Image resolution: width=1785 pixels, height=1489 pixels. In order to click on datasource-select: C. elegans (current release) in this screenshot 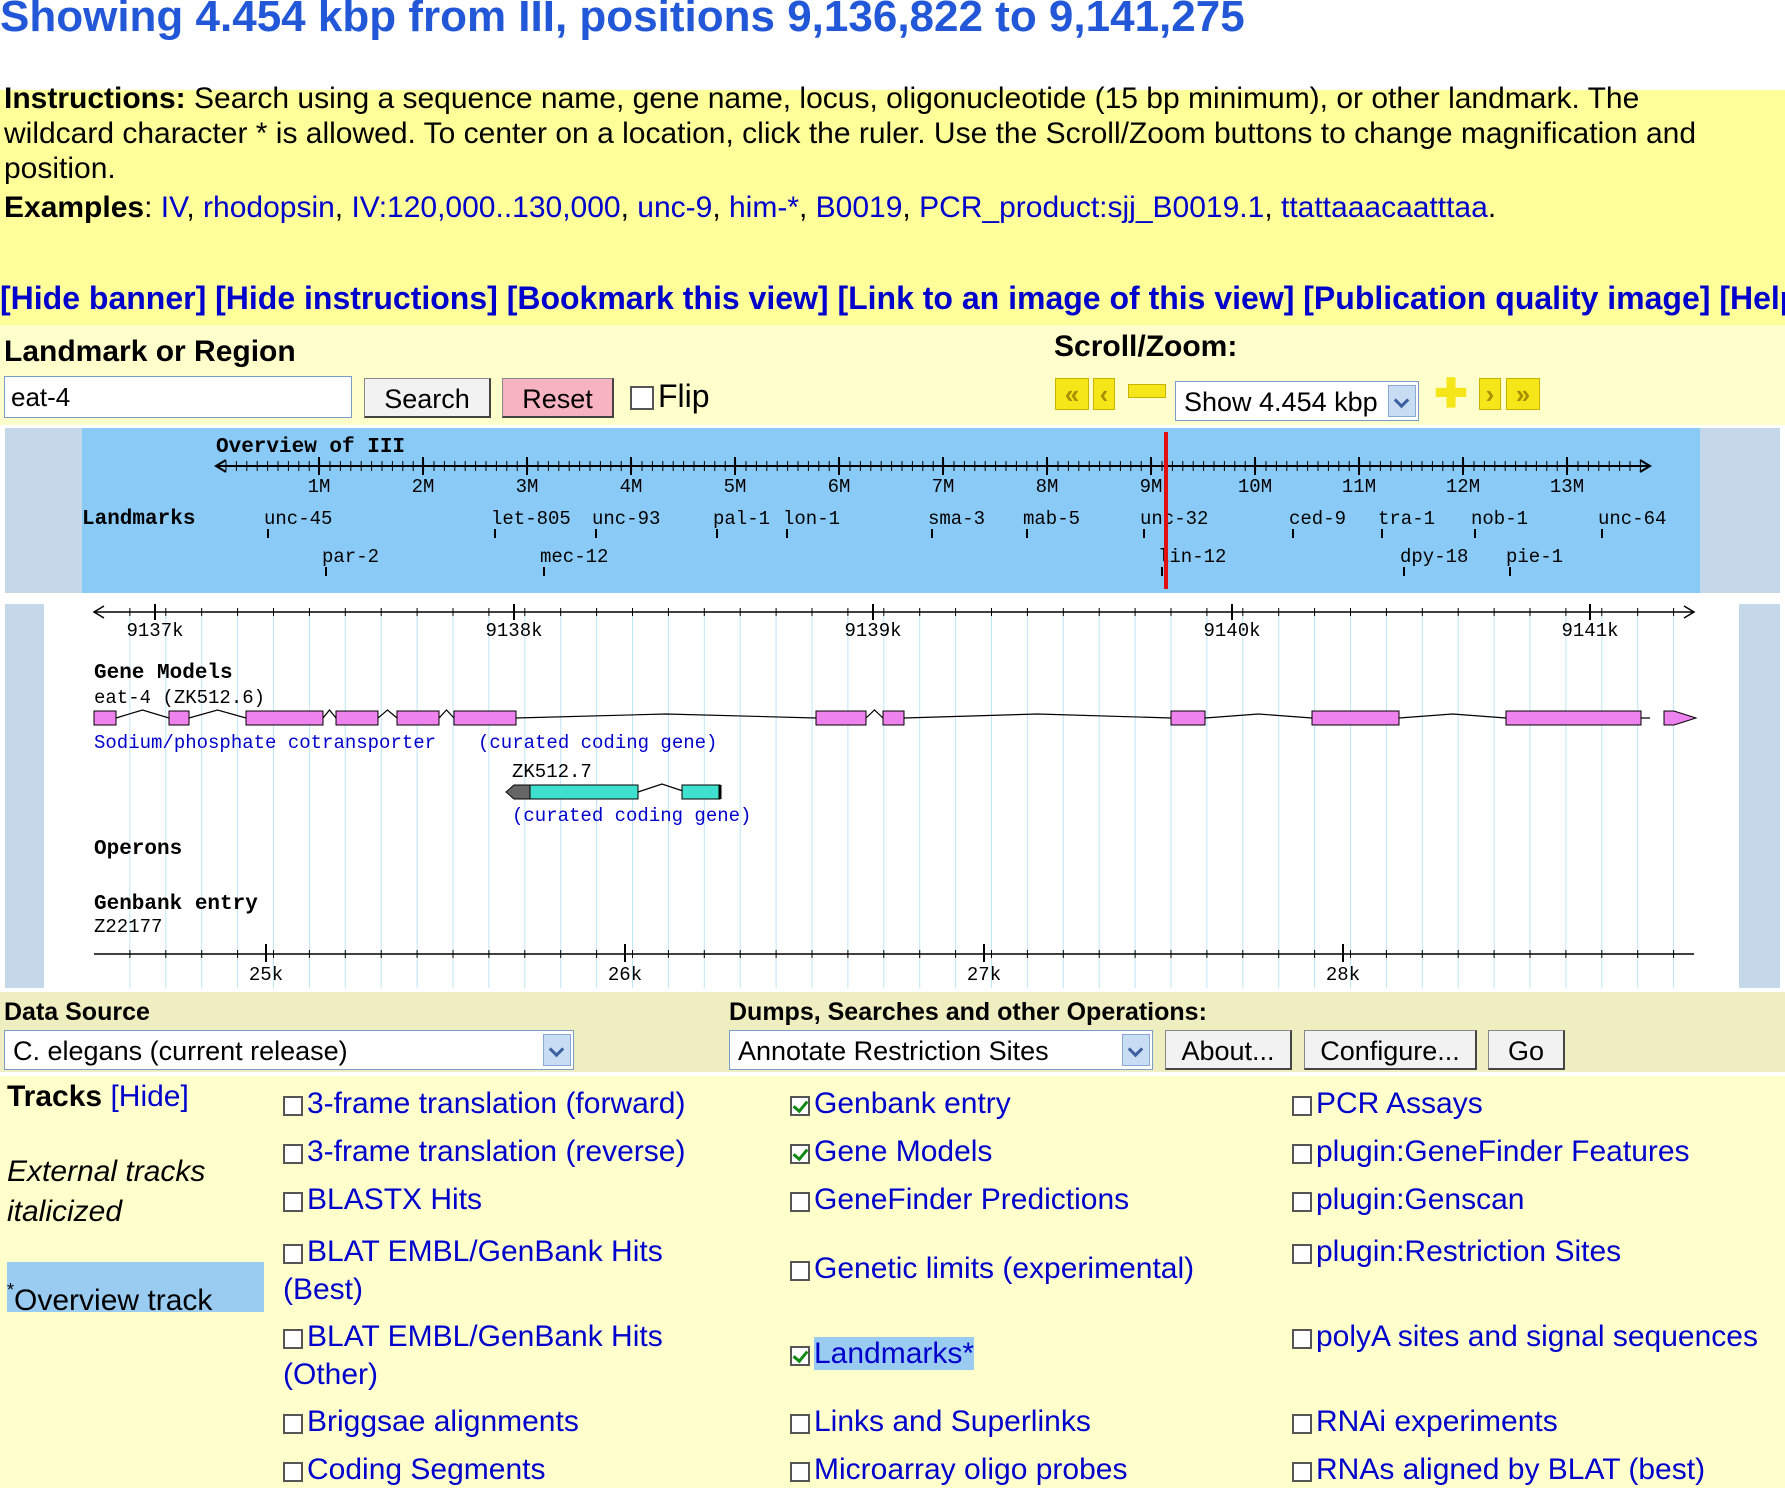, I will do `click(289, 1050)`.